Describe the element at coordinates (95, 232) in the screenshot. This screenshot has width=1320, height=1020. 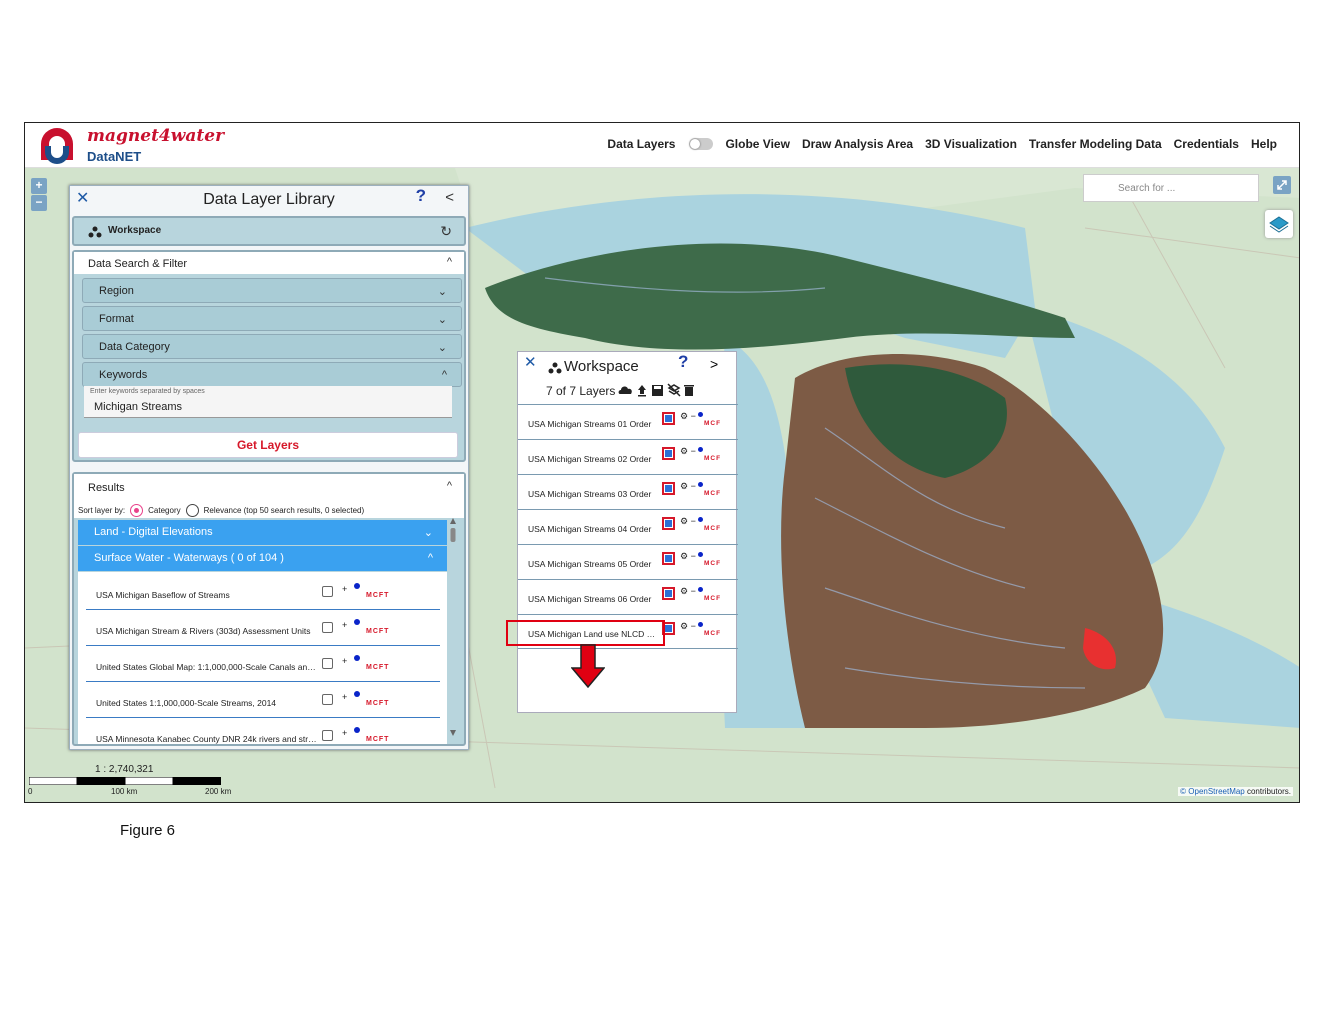
I see `workspace-icon` at that location.